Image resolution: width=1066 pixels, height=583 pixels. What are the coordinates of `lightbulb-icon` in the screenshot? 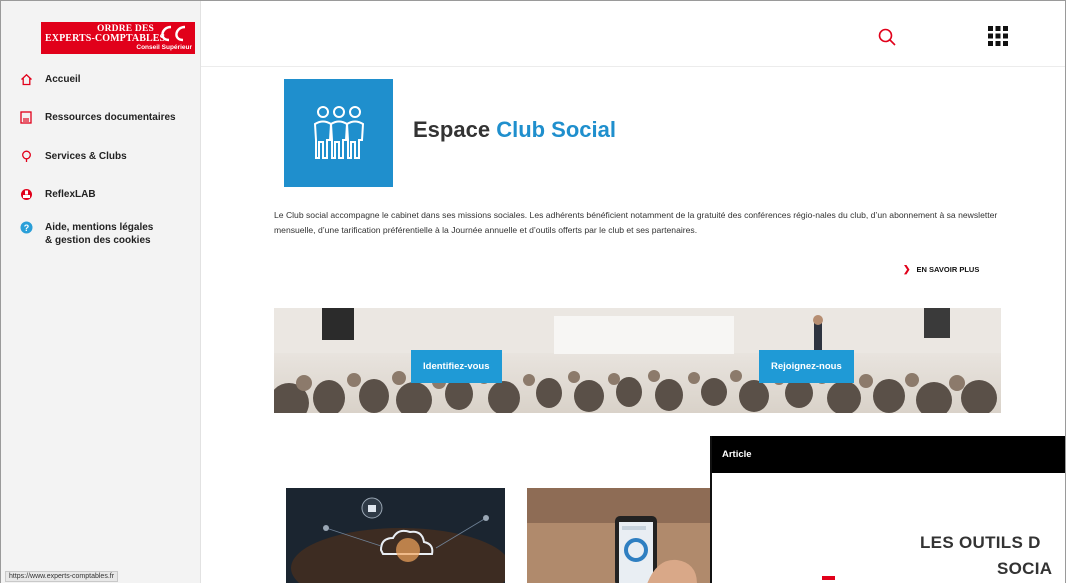 It's located at (26, 156).